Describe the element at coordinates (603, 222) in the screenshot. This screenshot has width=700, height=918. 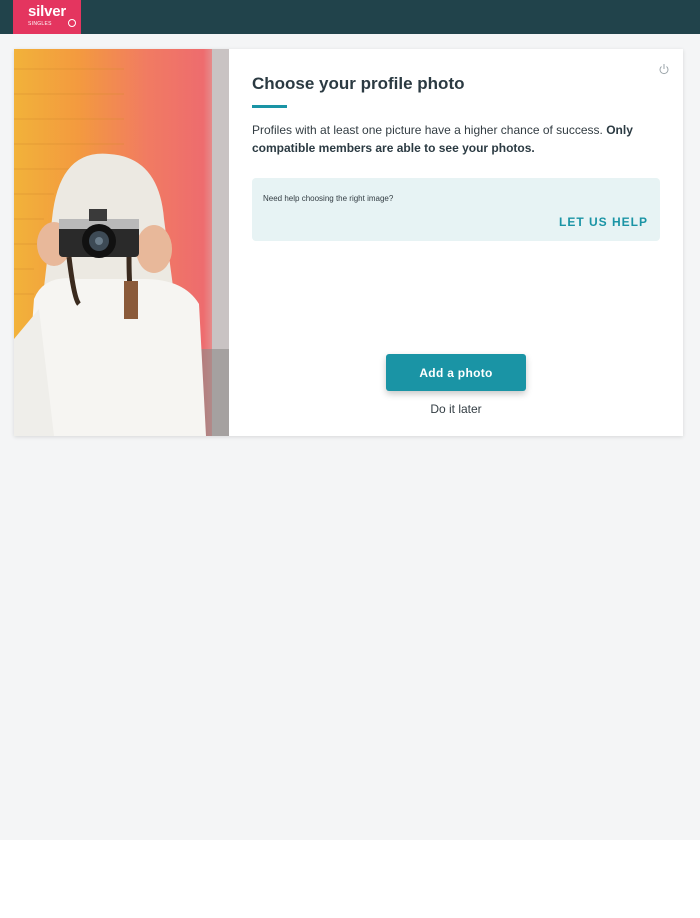
I see `let-us-help-link: LET US HELP` at that location.